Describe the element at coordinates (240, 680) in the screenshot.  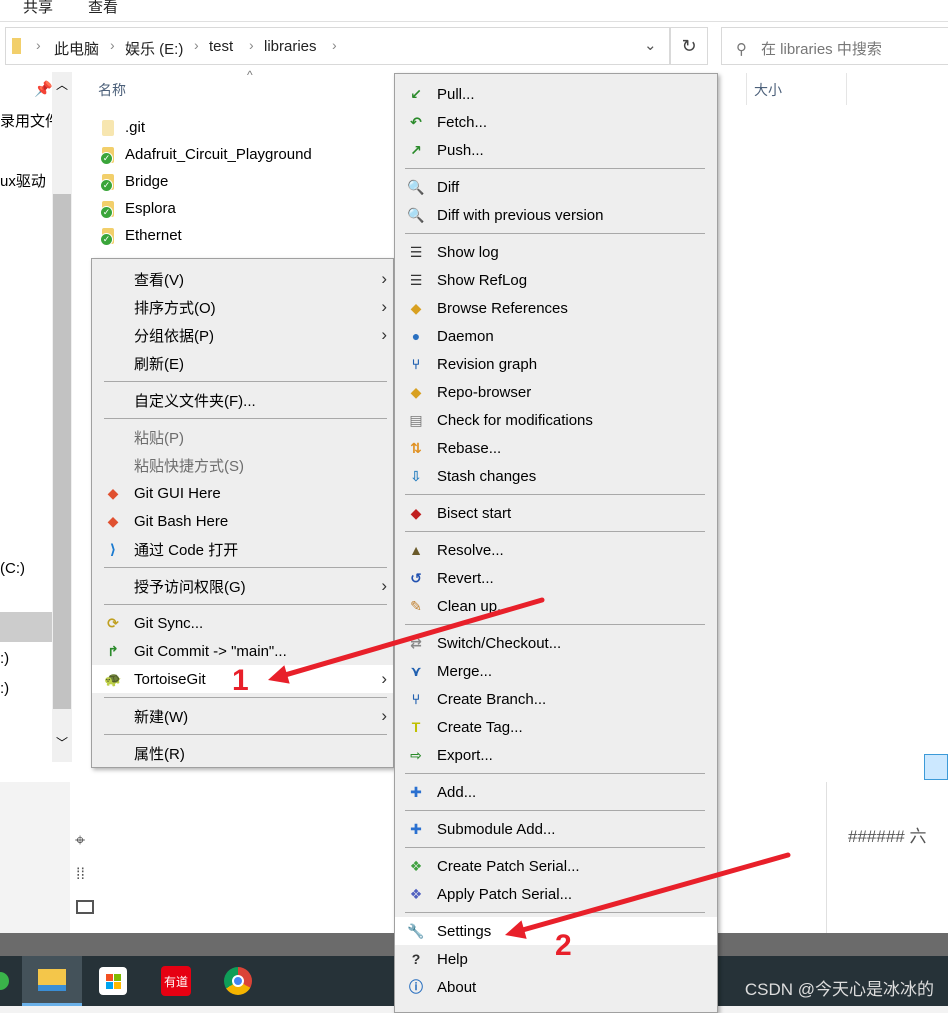
I see `annotation-number-1: 1` at that location.